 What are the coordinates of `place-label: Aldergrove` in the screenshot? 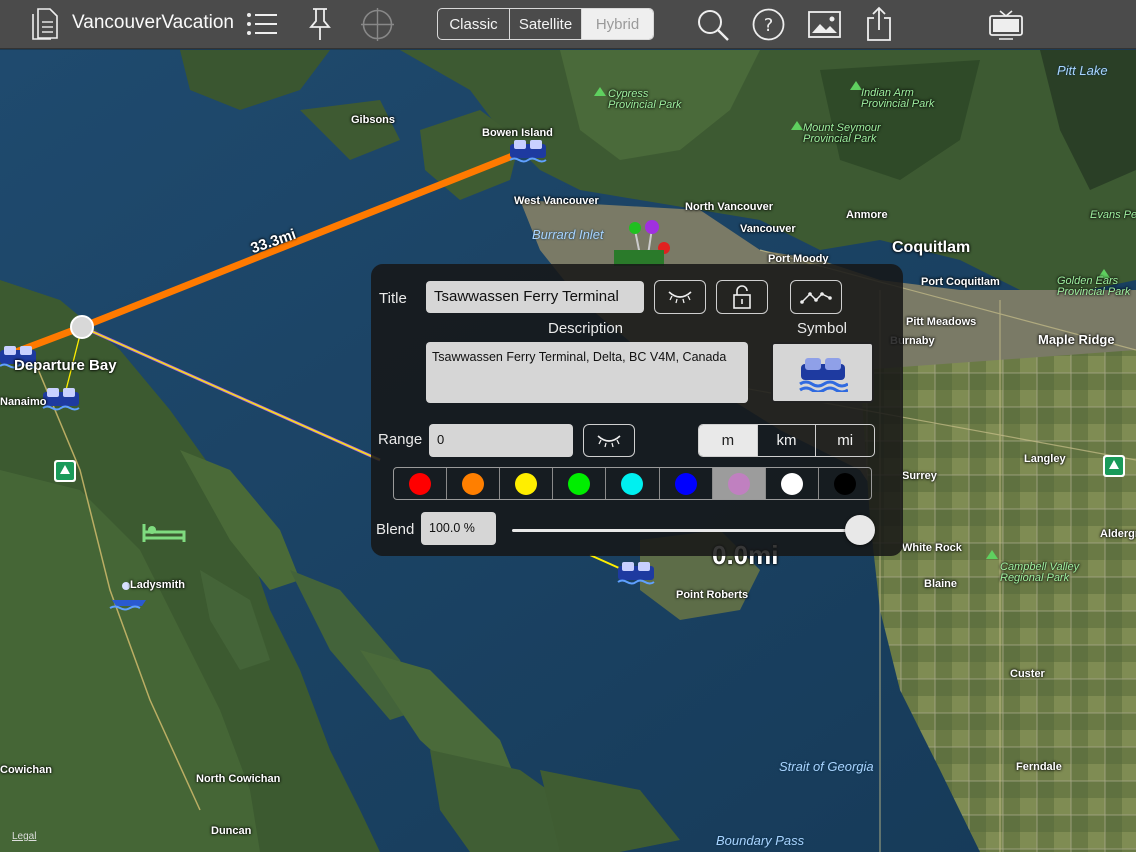 It's located at (1118, 534).